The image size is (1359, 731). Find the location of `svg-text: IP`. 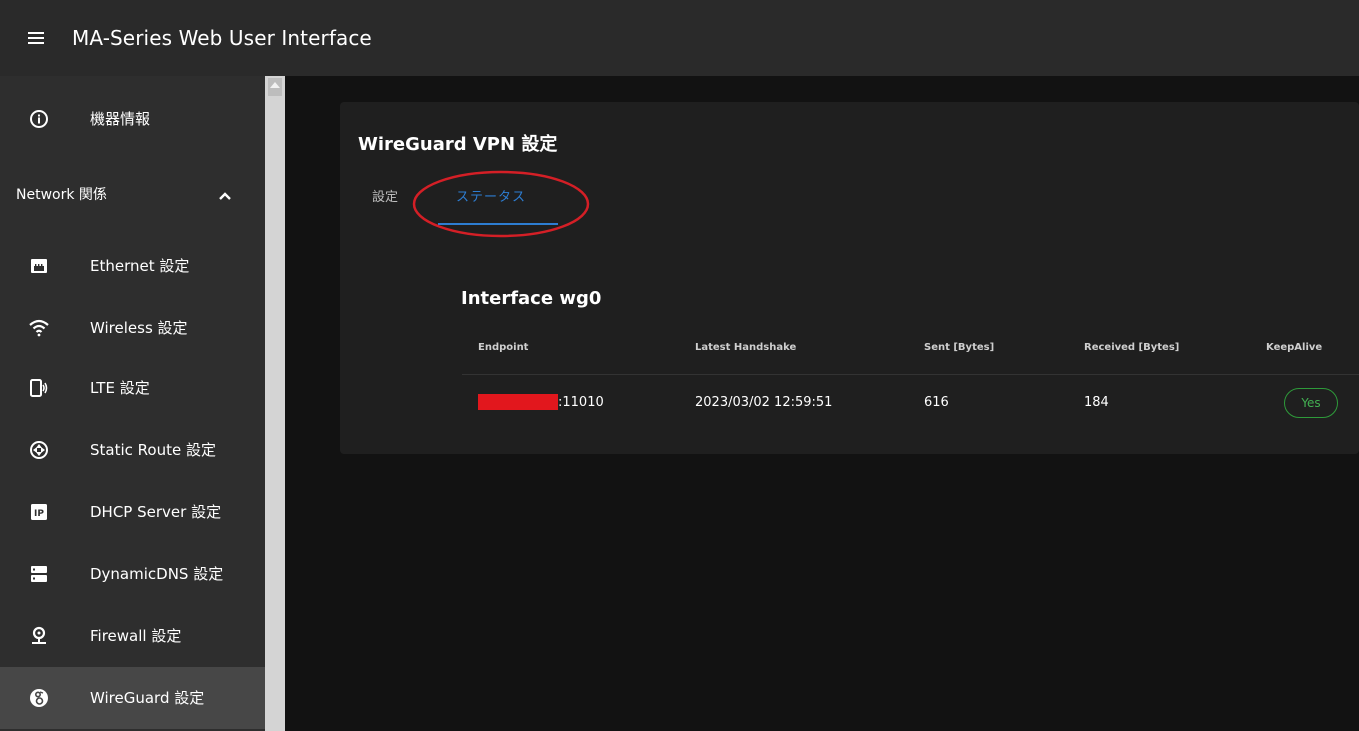

svg-text: IP is located at coordinates (39, 514).